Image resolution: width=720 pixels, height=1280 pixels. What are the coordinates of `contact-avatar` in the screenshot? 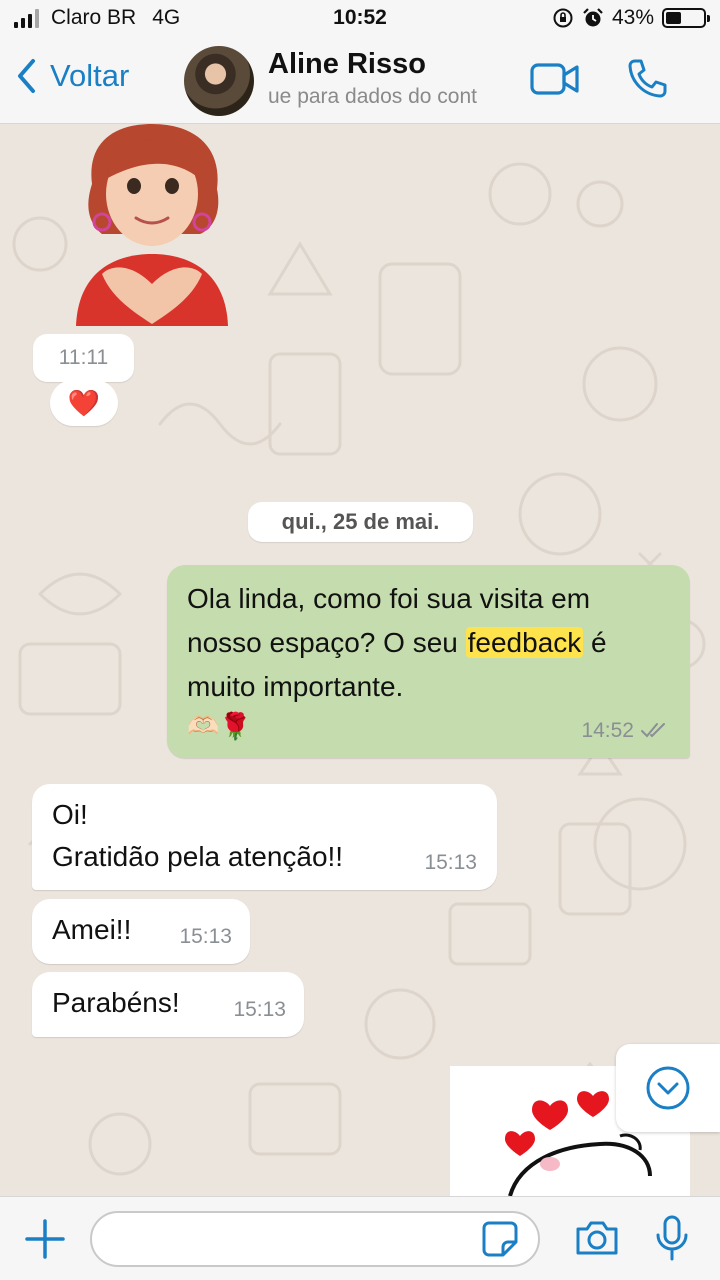 It's located at (219, 81).